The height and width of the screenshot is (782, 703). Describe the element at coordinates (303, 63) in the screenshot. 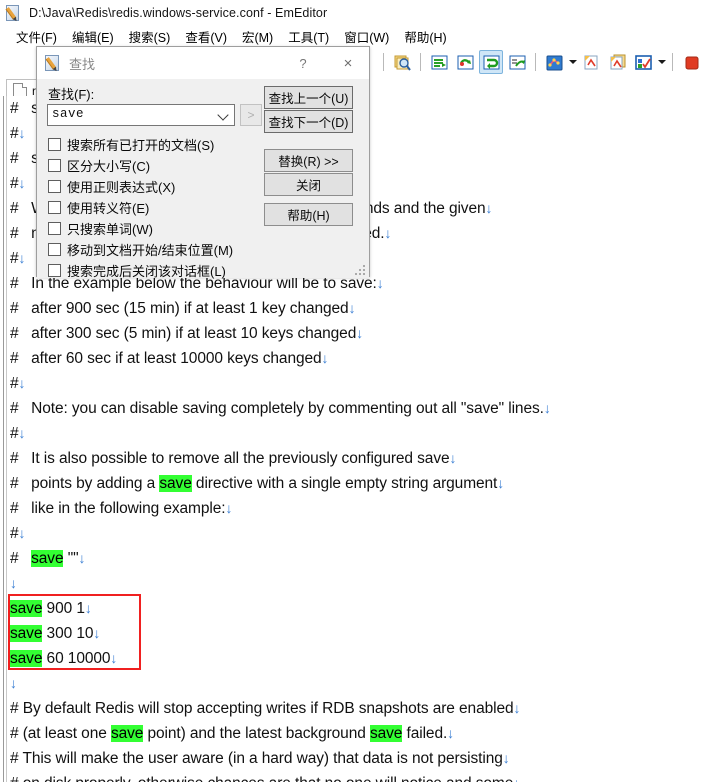

I see `help-icon: ?` at that location.